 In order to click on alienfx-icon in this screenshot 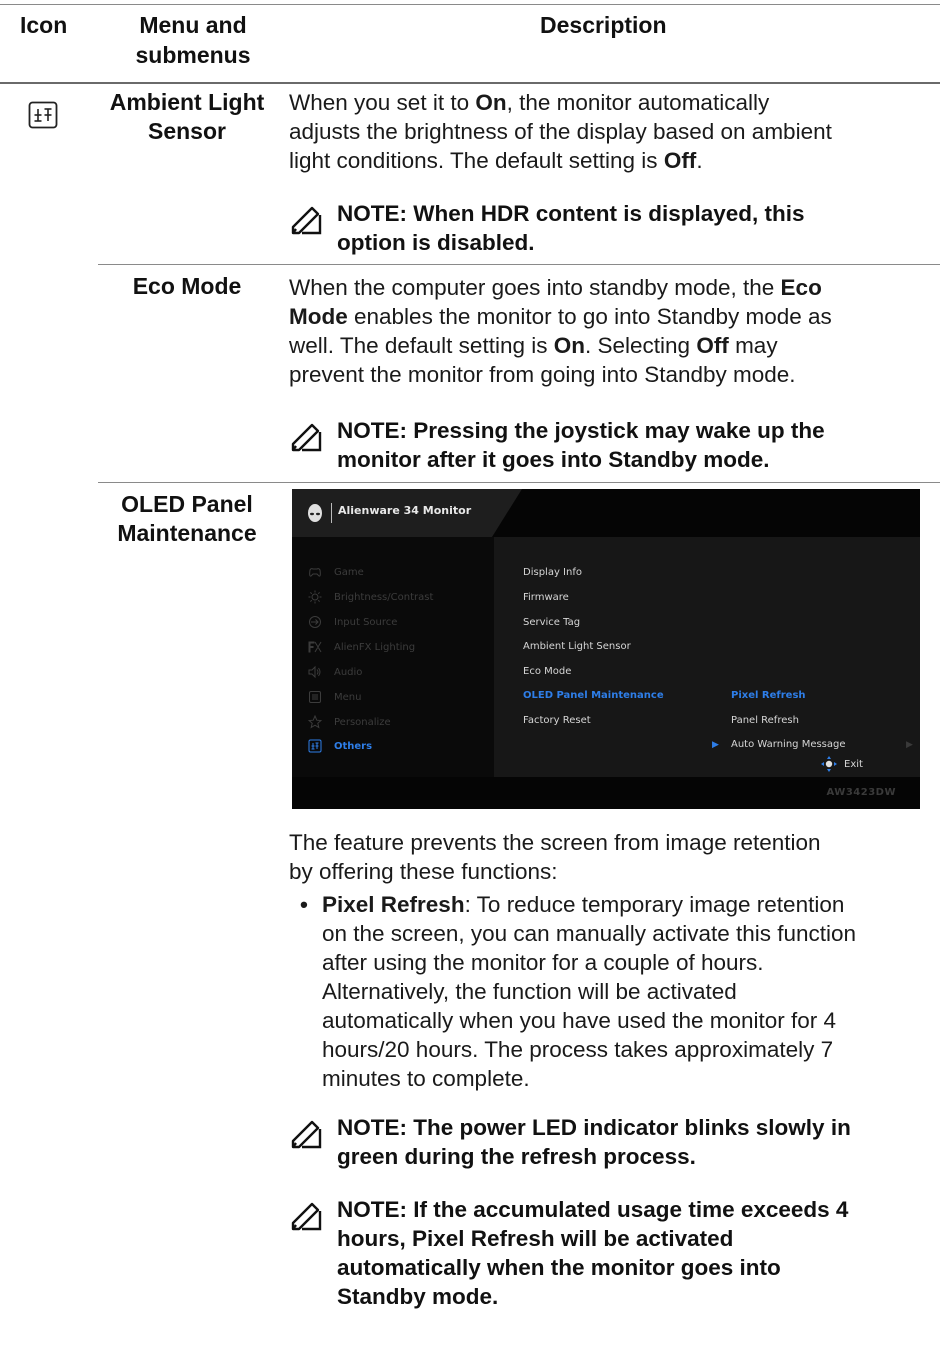, I will do `click(315, 647)`.